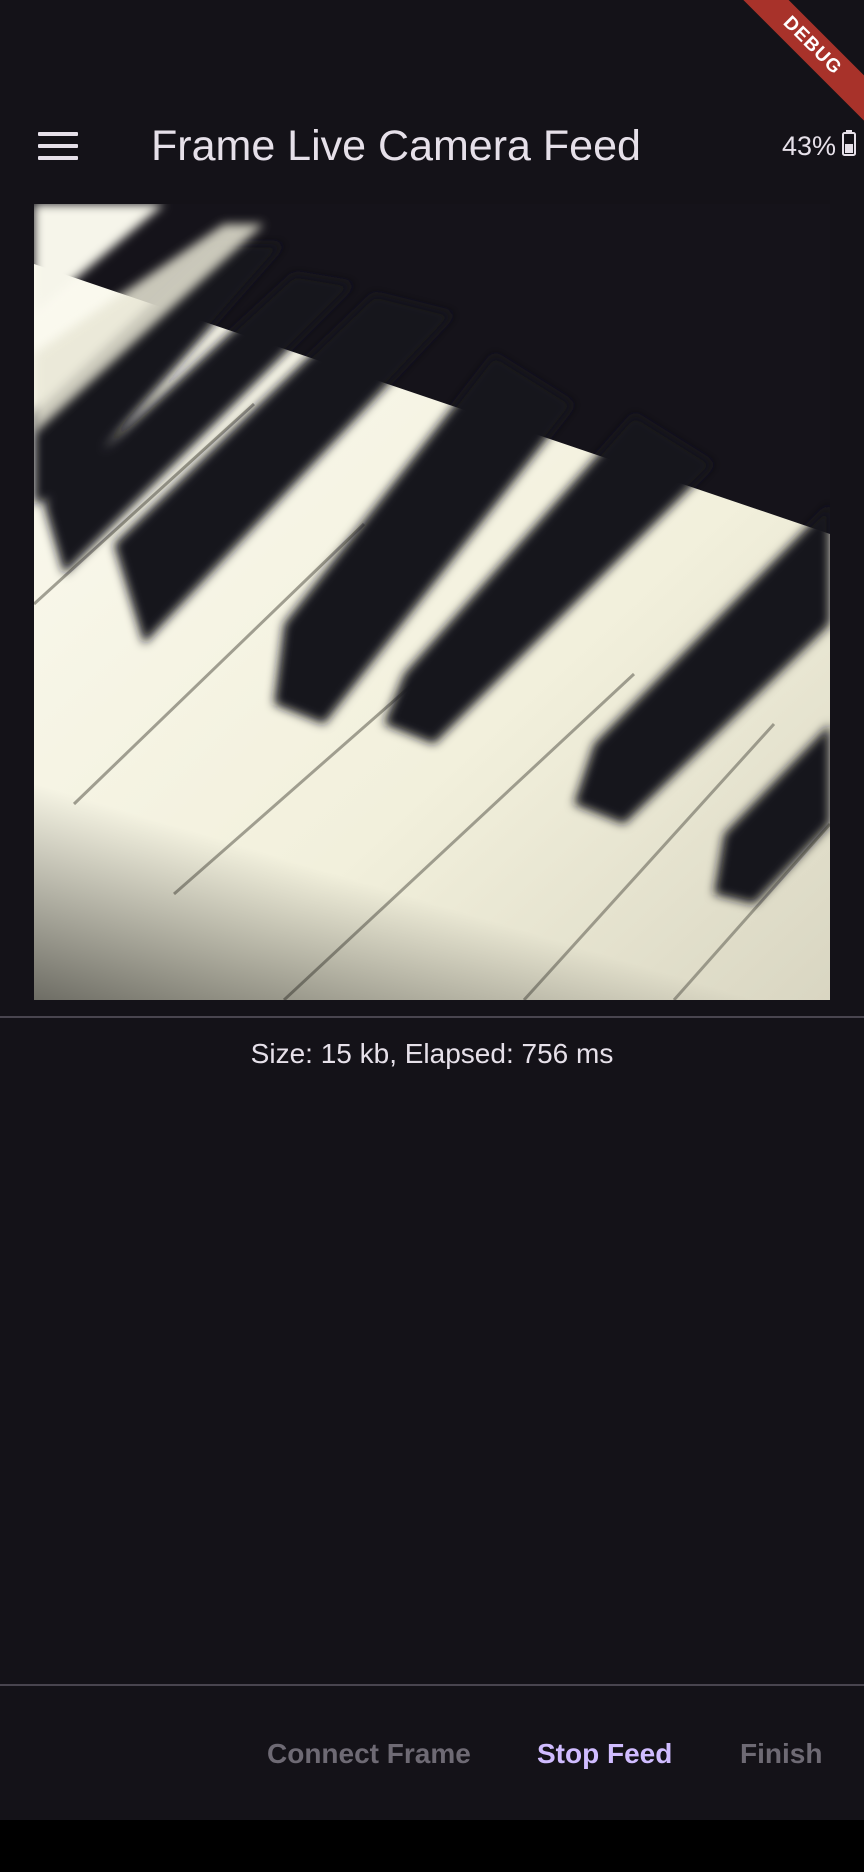 This screenshot has height=1872, width=864. I want to click on hamburger-menu-icon, so click(58, 146).